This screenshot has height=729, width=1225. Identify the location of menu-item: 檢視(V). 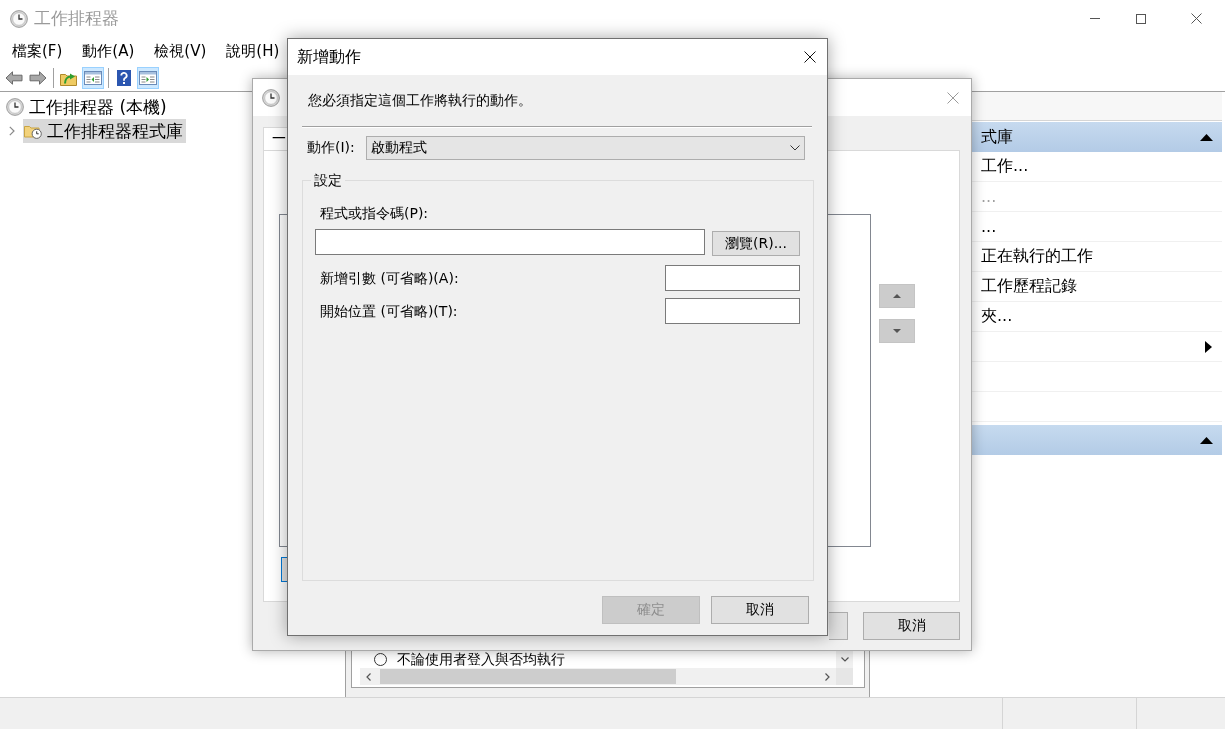
(180, 50).